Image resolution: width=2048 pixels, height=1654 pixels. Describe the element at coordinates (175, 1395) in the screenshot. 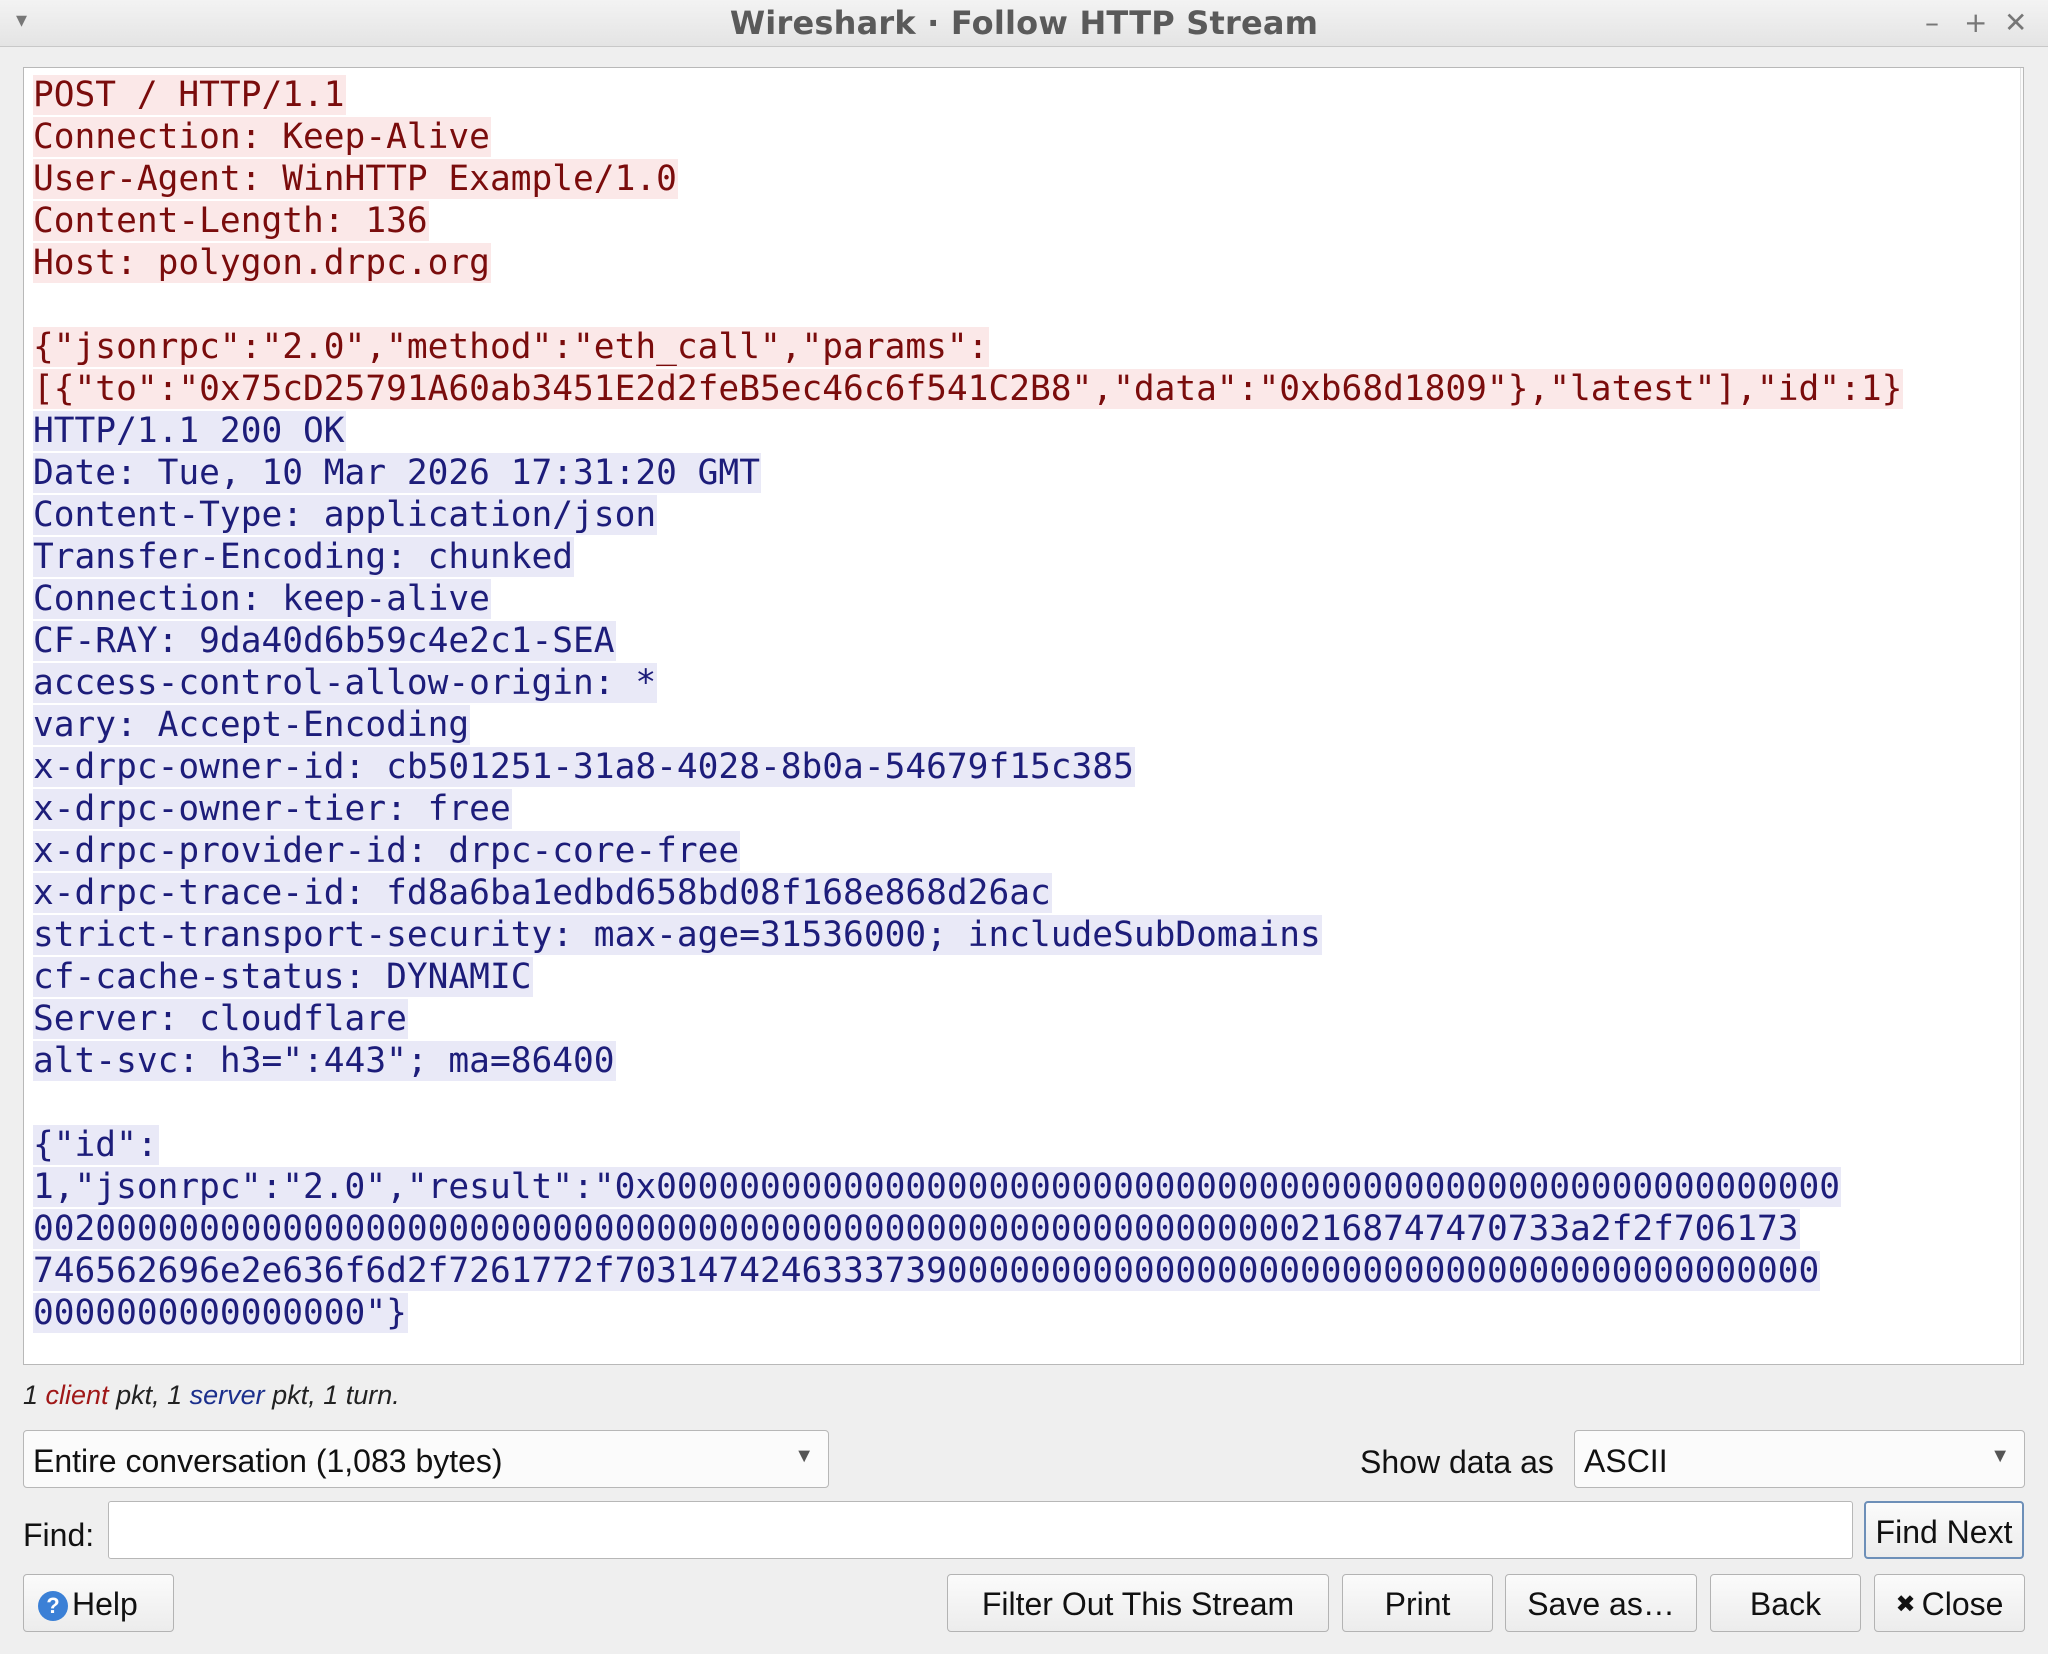

I see `server-packet-count: 1` at that location.